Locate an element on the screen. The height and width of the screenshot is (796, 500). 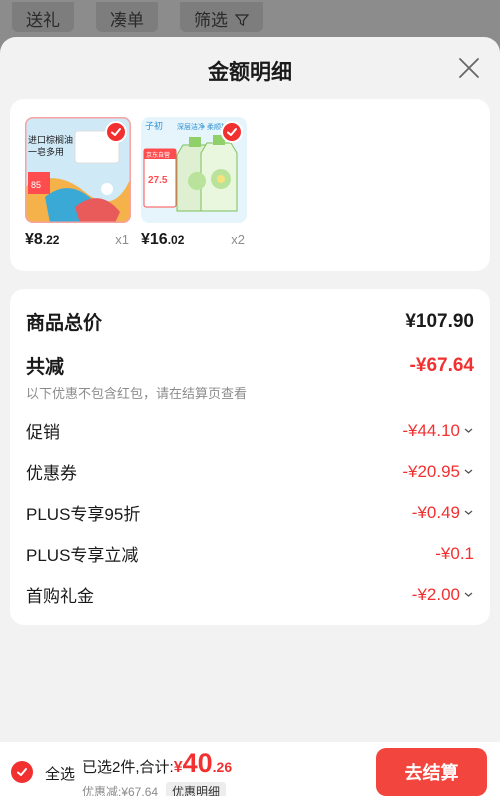
total-price-value: ¥107.90 is located at coordinates (439, 321).